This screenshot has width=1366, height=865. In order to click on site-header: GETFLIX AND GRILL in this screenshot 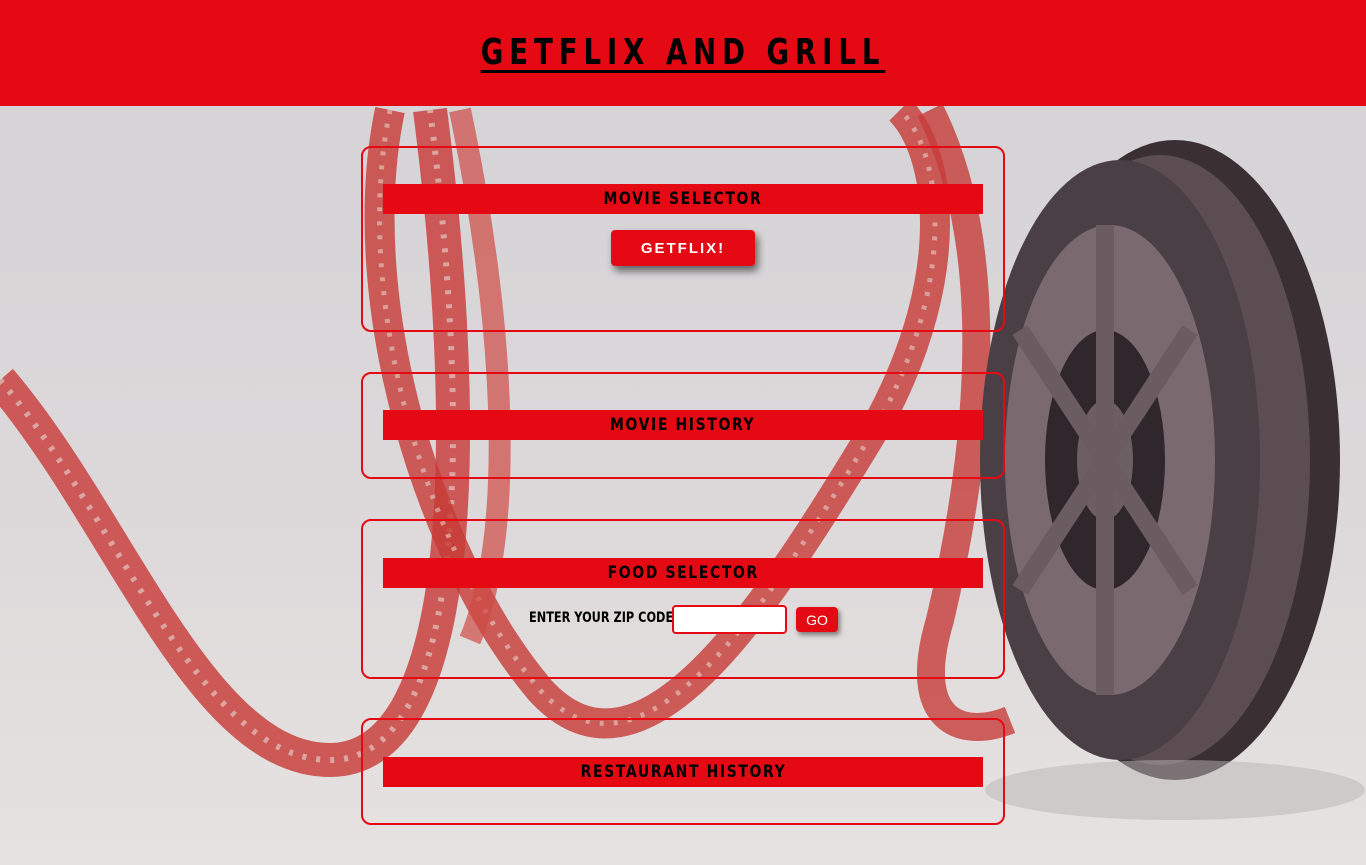, I will do `click(683, 53)`.